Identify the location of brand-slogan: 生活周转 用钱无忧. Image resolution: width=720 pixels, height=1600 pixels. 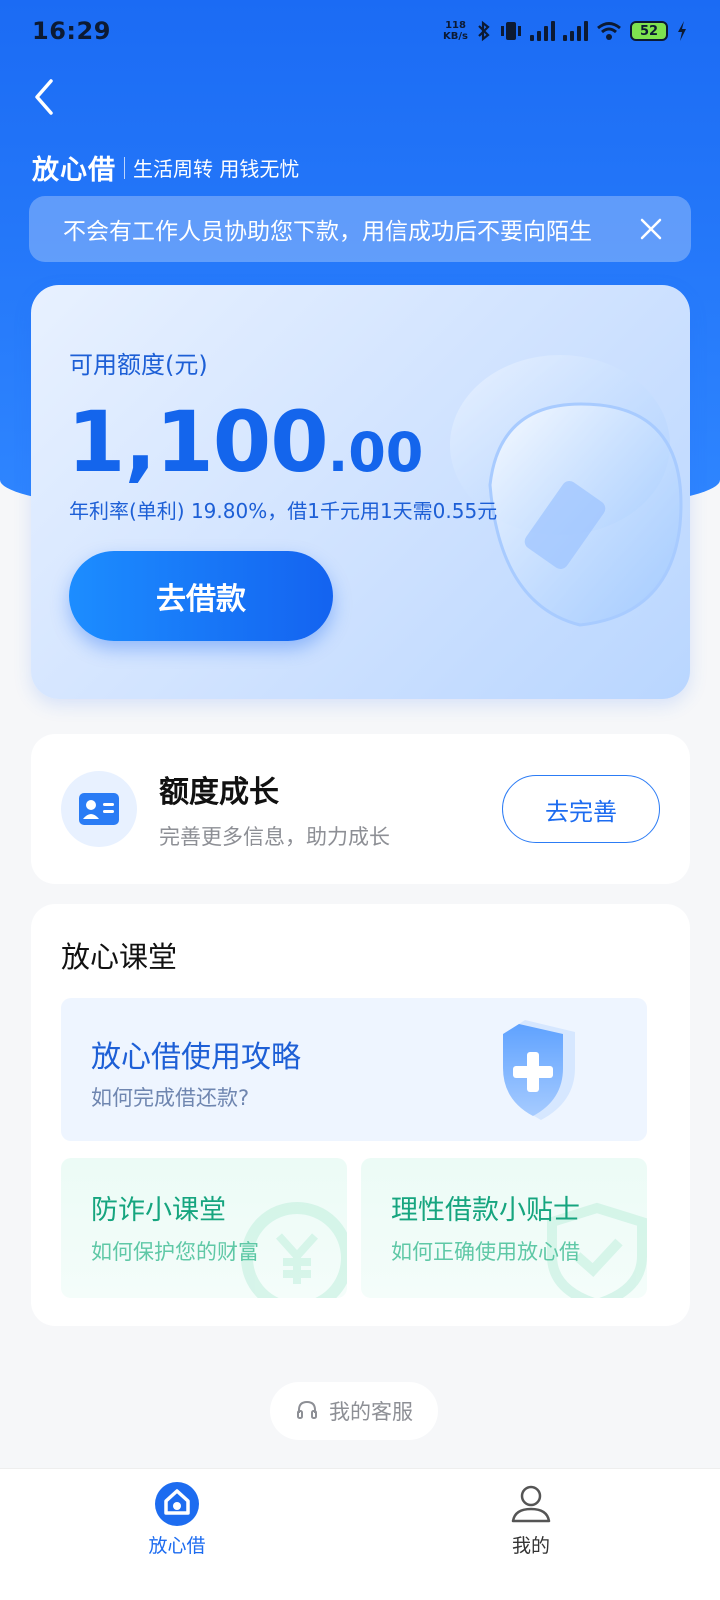
(216, 169).